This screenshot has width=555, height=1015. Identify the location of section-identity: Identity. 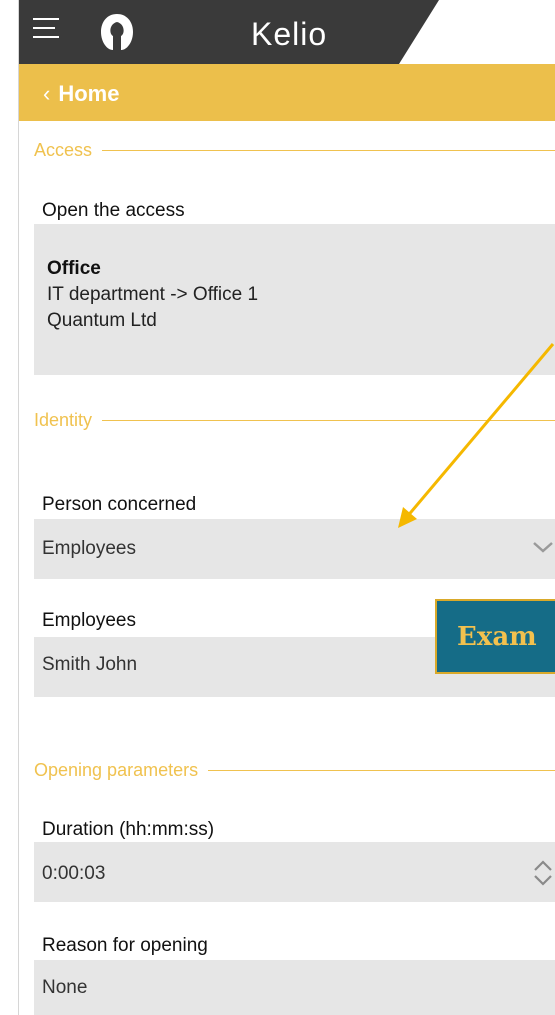
(294, 420).